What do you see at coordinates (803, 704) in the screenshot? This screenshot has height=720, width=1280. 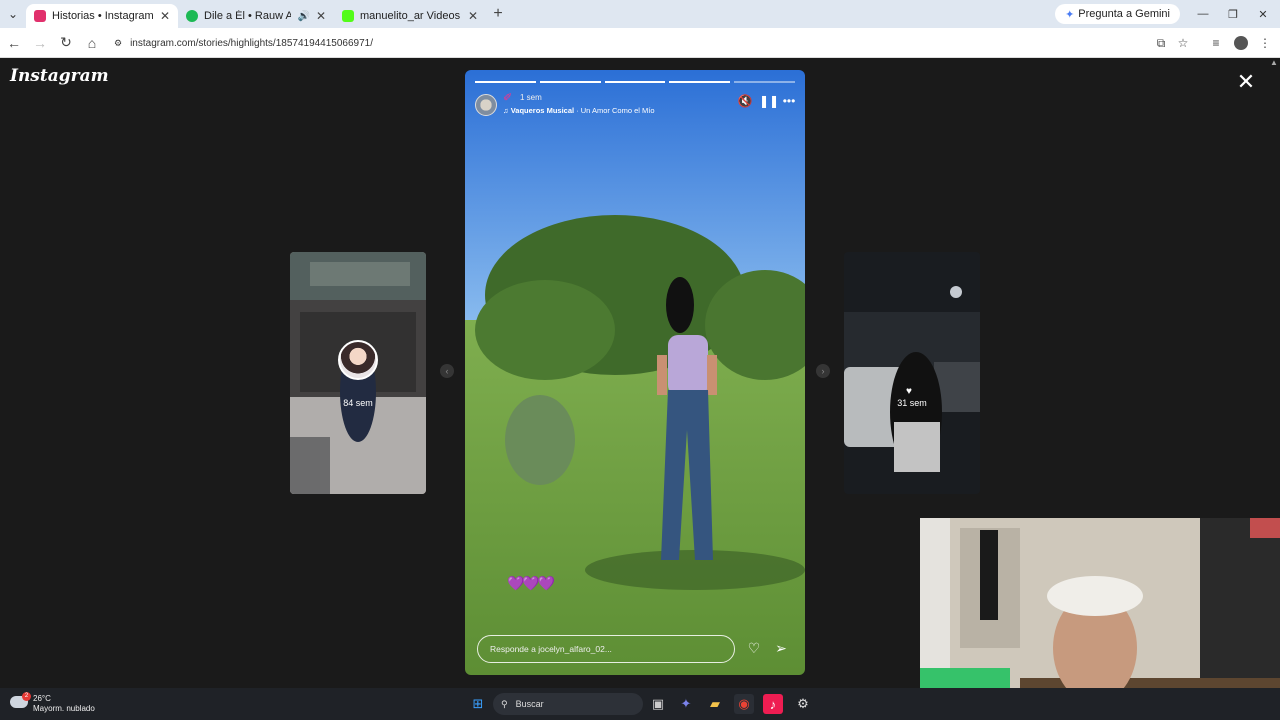 I see `settings-icon: ⚙` at bounding box center [803, 704].